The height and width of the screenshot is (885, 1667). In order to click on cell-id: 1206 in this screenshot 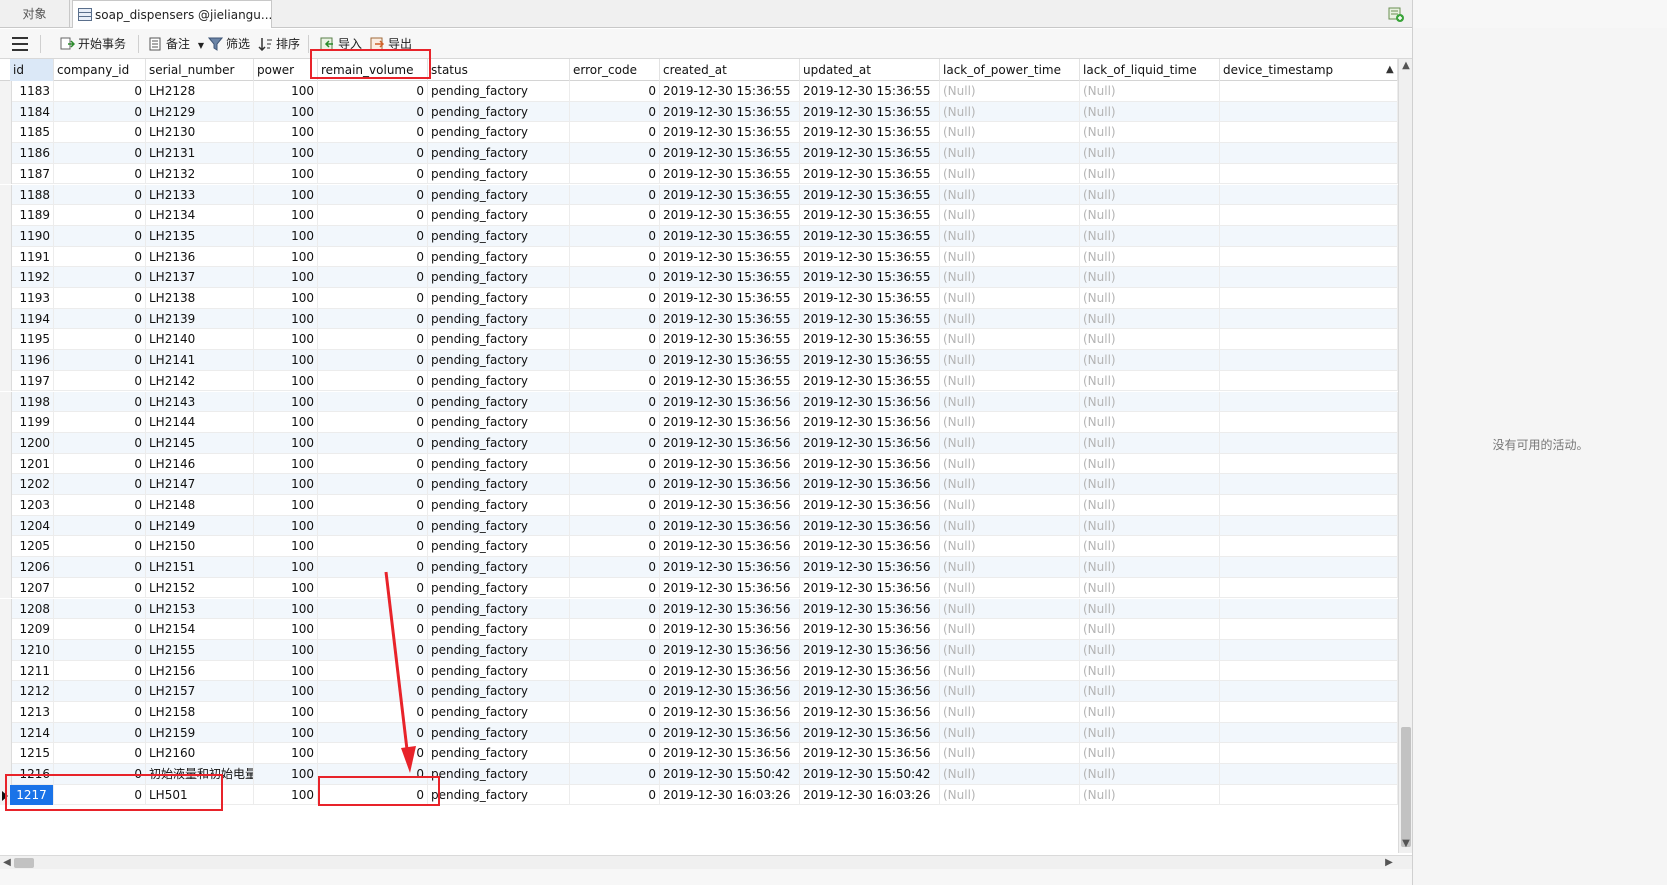, I will do `click(32, 567)`.